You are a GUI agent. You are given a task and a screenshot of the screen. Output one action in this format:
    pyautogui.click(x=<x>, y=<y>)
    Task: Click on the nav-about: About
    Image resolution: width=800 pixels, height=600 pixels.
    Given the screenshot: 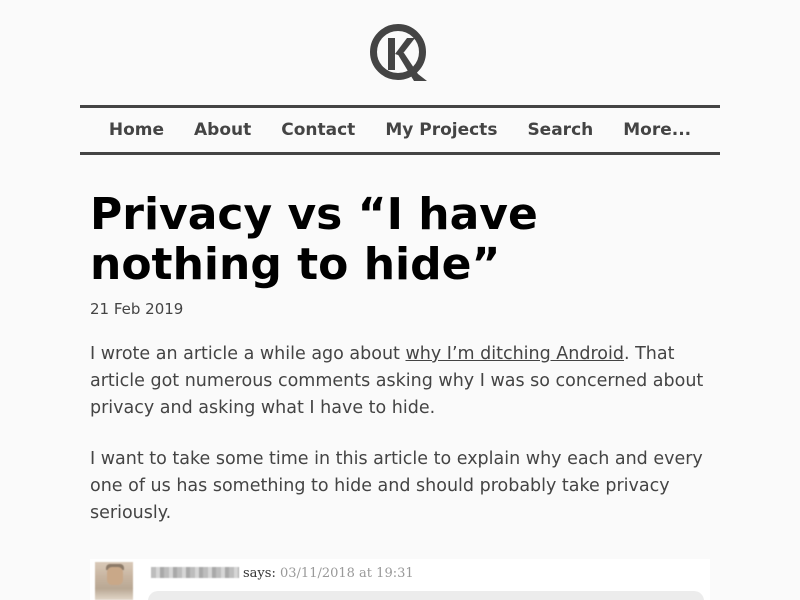 What is the action you would take?
    pyautogui.click(x=222, y=130)
    